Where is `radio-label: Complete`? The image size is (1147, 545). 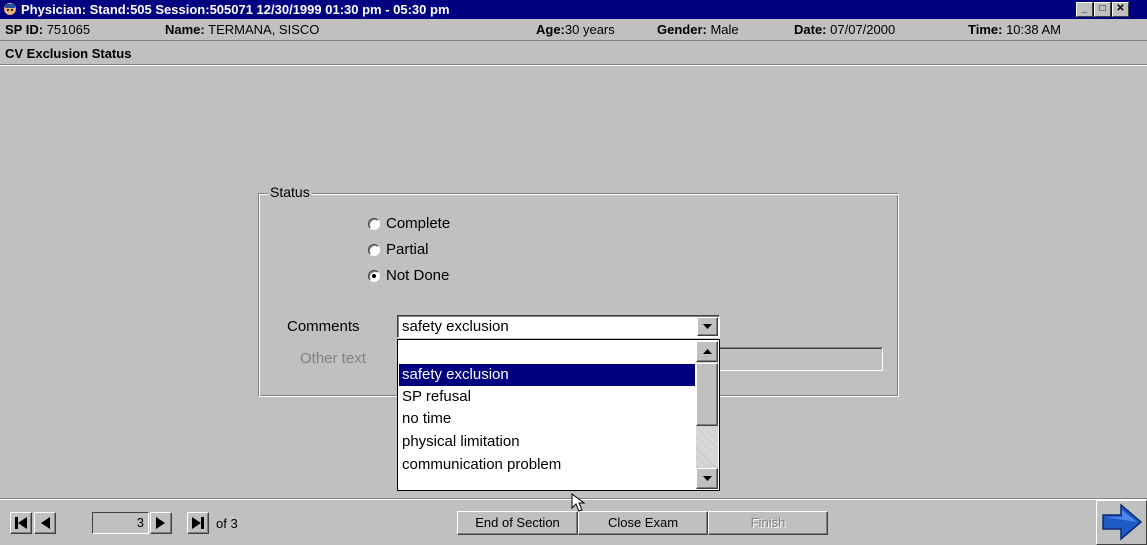 radio-label: Complete is located at coordinates (418, 223).